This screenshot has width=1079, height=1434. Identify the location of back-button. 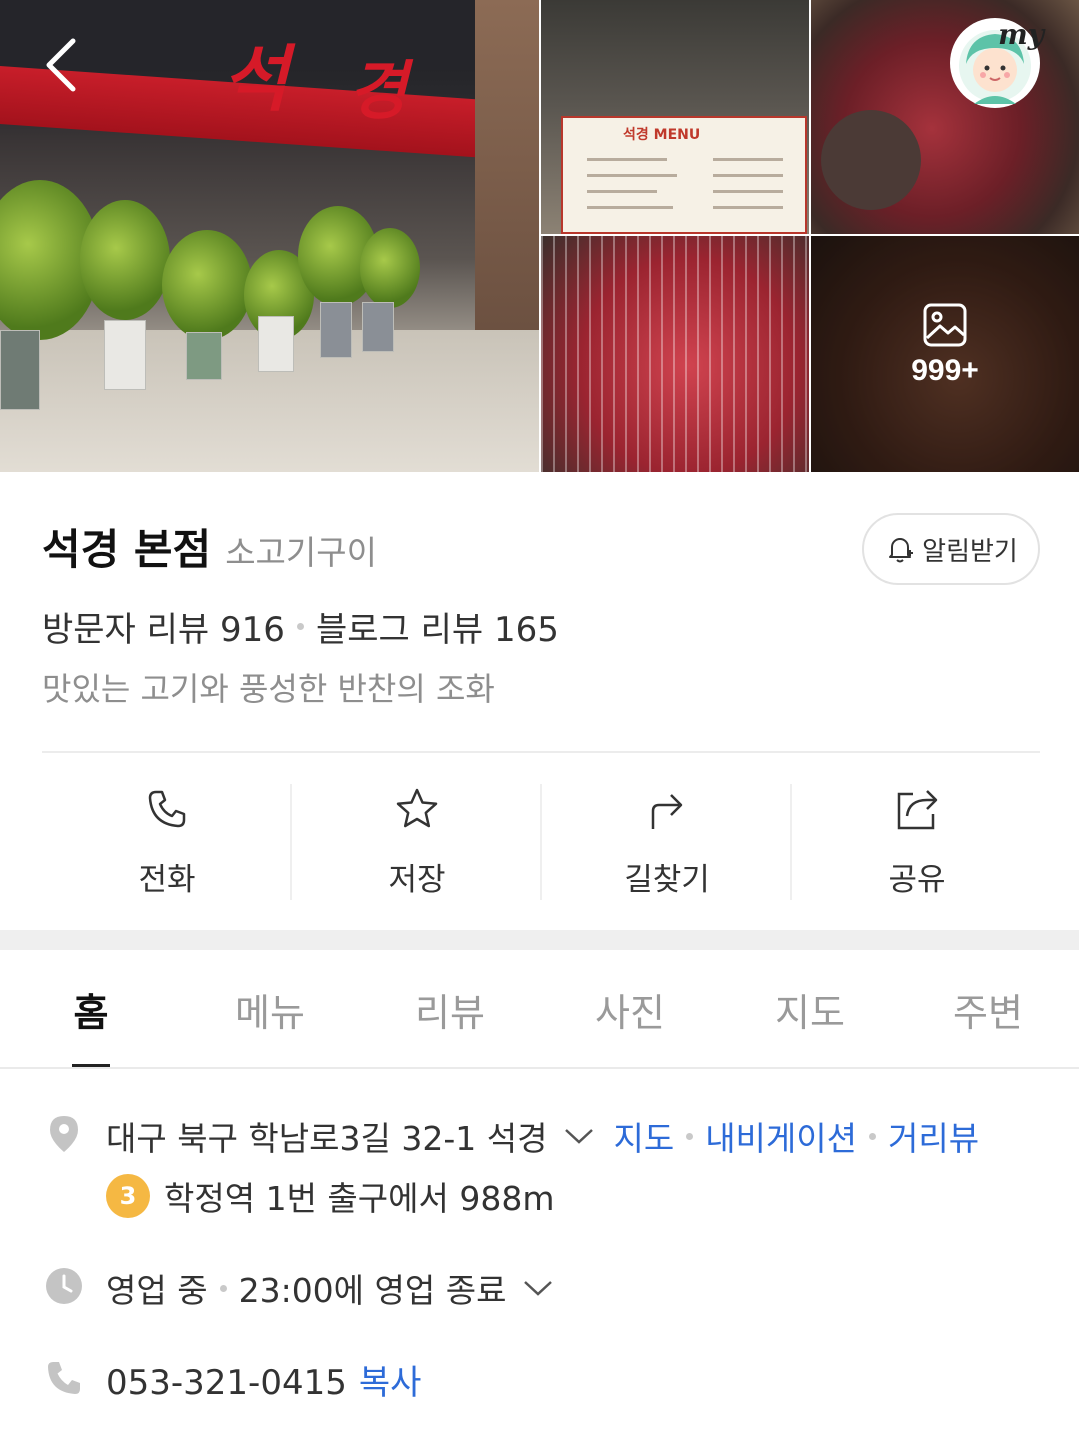
(60, 65).